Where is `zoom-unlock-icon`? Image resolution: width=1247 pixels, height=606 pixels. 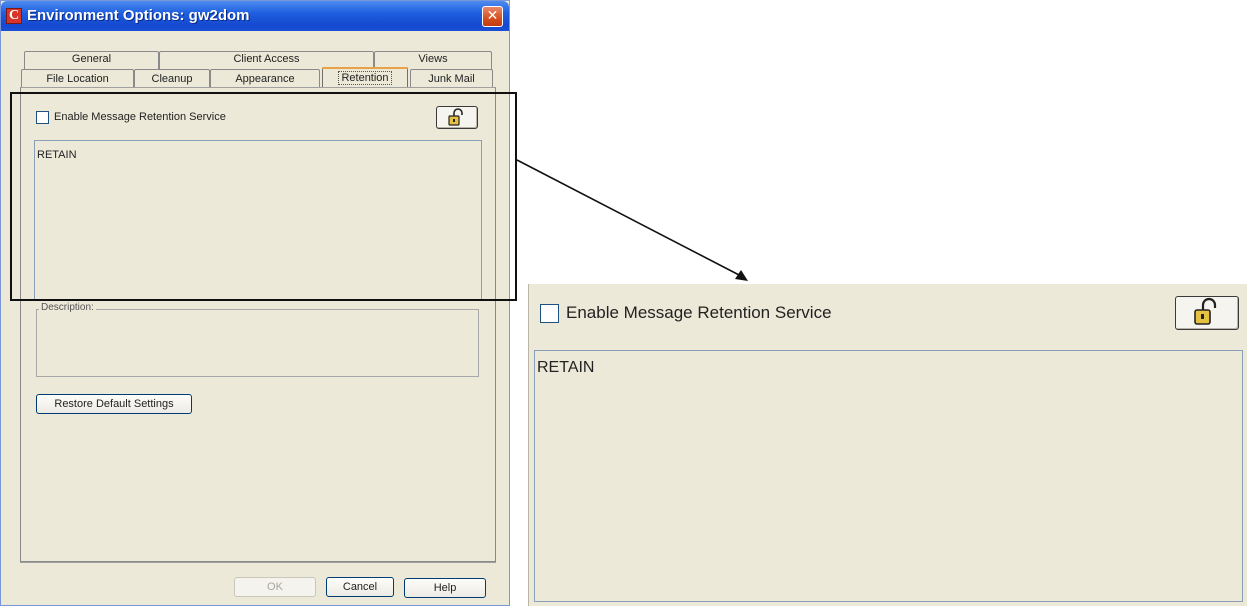
zoom-unlock-icon is located at coordinates (1205, 311).